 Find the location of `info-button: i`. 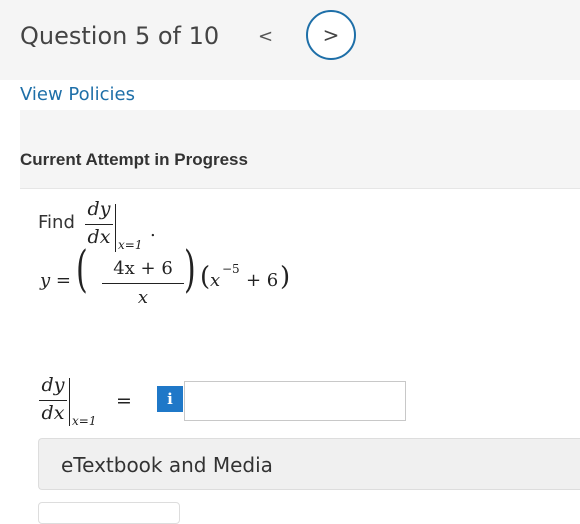

info-button: i is located at coordinates (170, 399).